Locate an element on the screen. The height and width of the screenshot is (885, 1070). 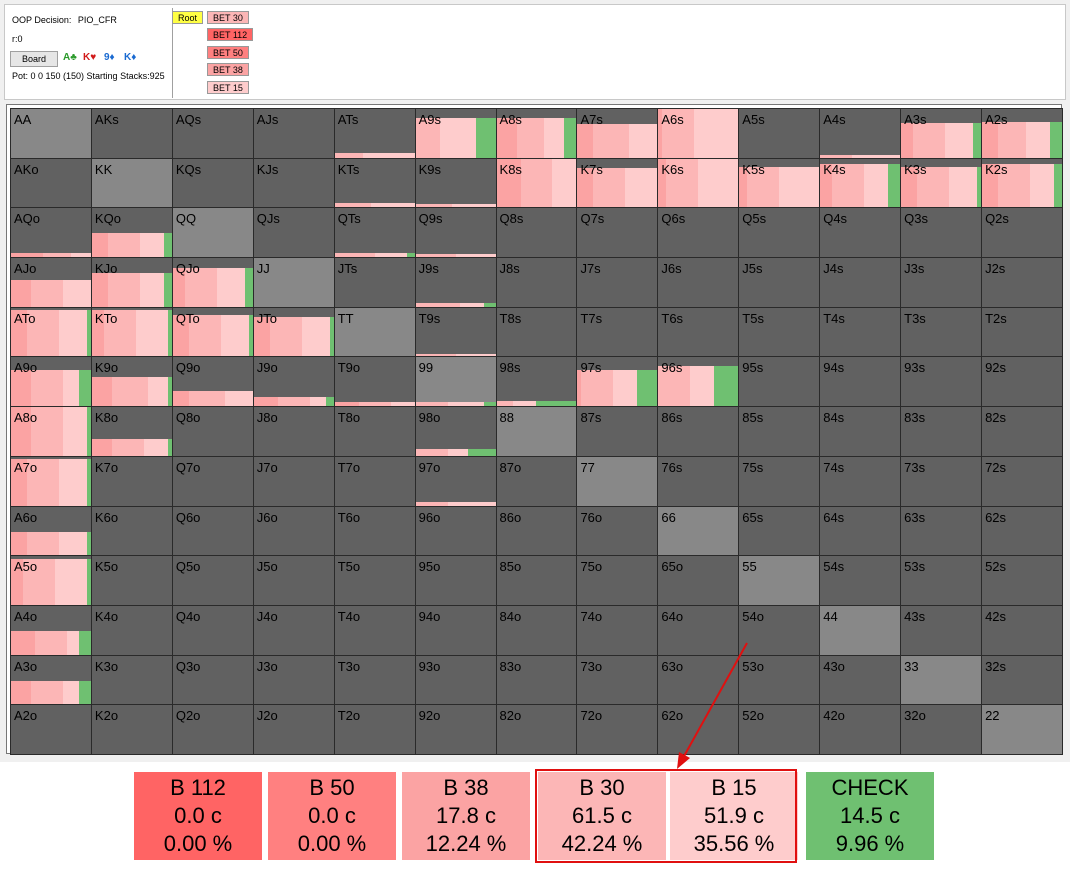
hand-cell-54s: 54s is located at coordinates (860, 580).